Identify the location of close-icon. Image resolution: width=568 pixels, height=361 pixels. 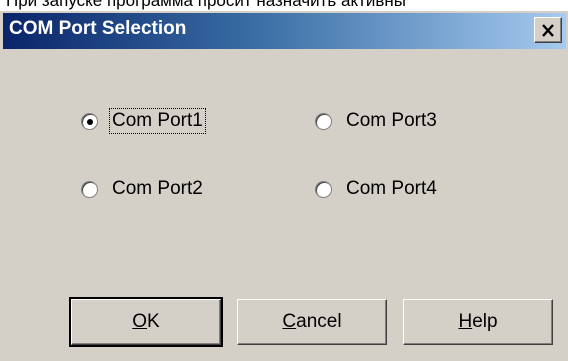
(548, 30).